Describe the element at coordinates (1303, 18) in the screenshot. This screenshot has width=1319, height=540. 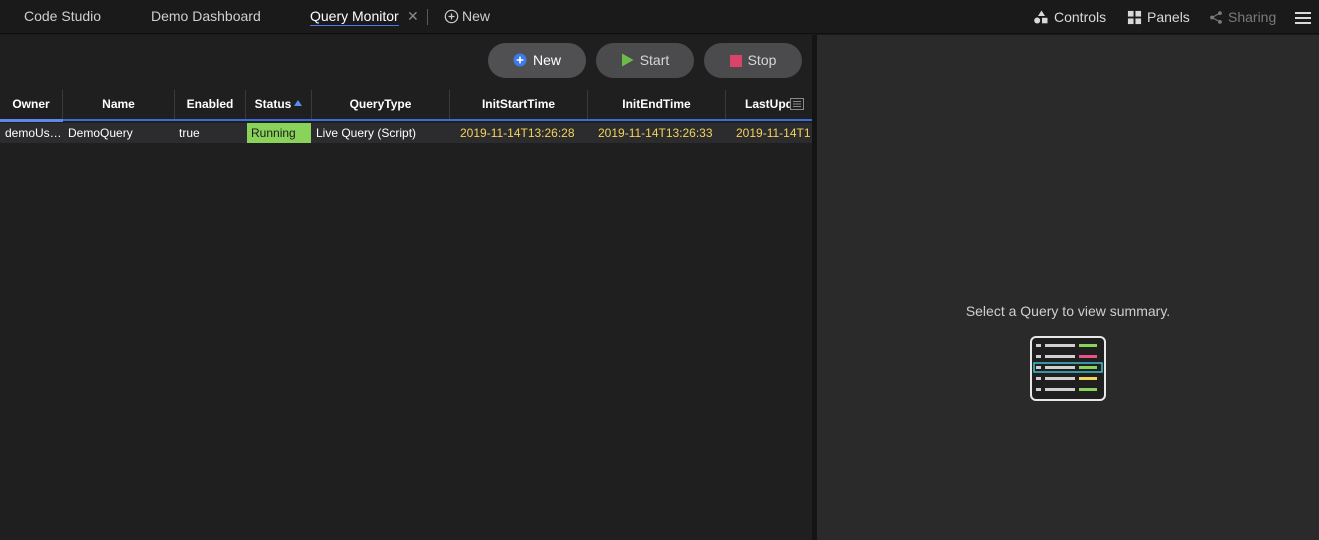
I see `hamburger-menu-icon` at that location.